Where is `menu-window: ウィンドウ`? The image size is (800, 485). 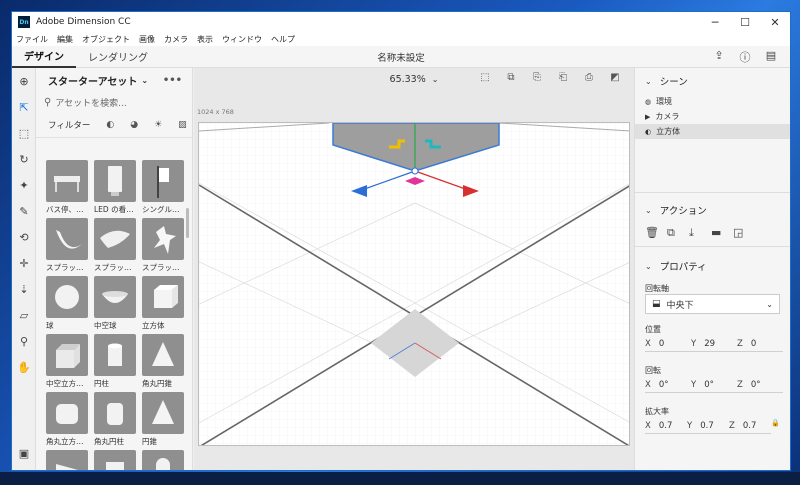
menu-window: ウィンドウ is located at coordinates (242, 39).